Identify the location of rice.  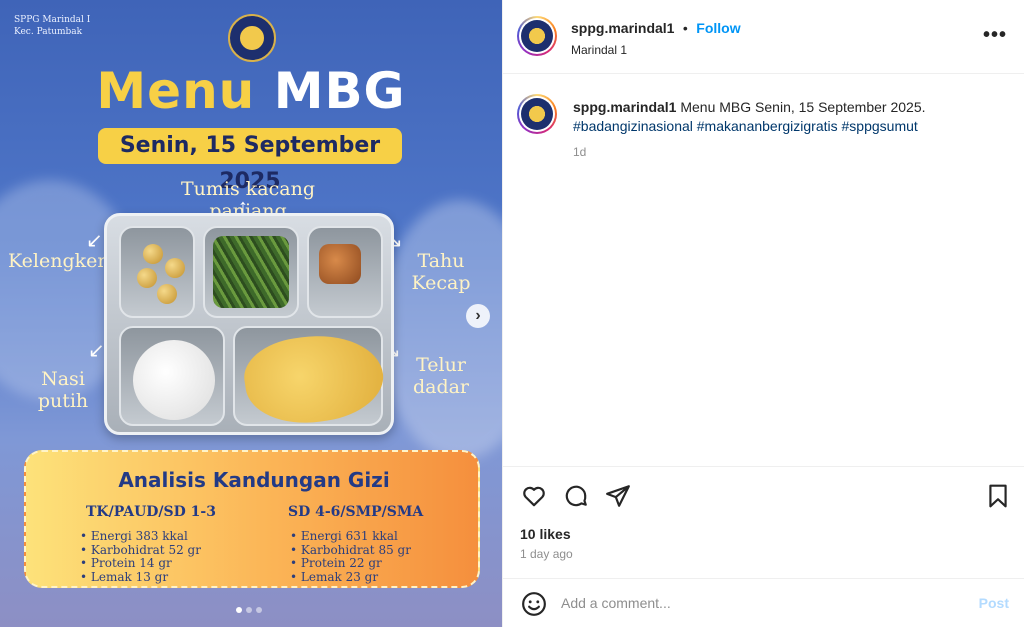
(174, 380).